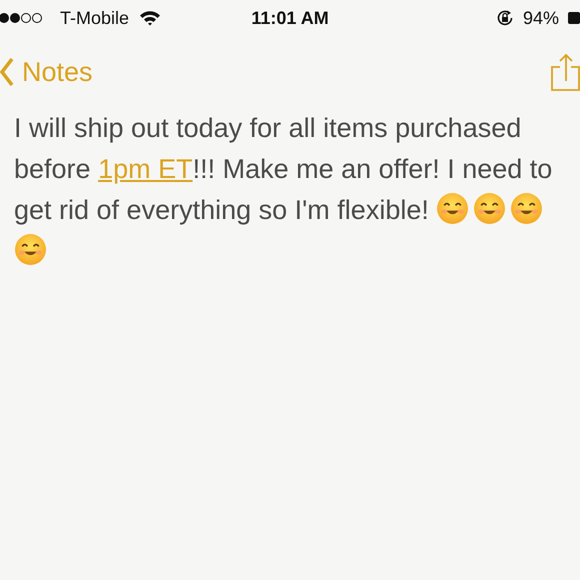 Image resolution: width=580 pixels, height=580 pixels. I want to click on back-chevron-icon, so click(7, 72).